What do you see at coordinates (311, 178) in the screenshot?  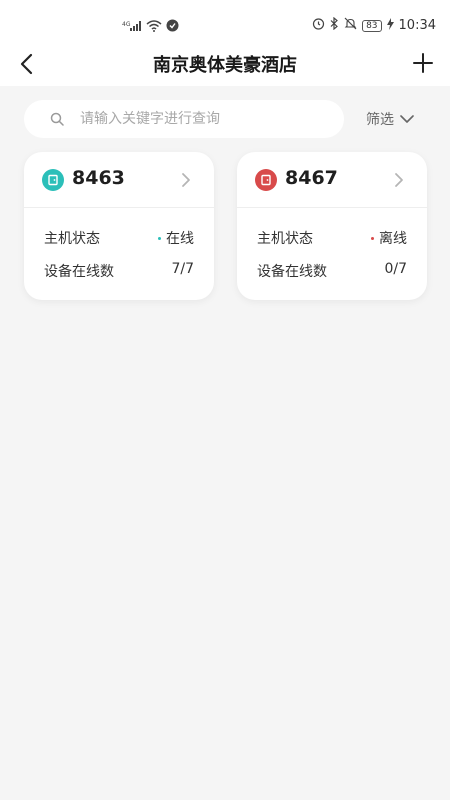 I see `room-number: 8467` at bounding box center [311, 178].